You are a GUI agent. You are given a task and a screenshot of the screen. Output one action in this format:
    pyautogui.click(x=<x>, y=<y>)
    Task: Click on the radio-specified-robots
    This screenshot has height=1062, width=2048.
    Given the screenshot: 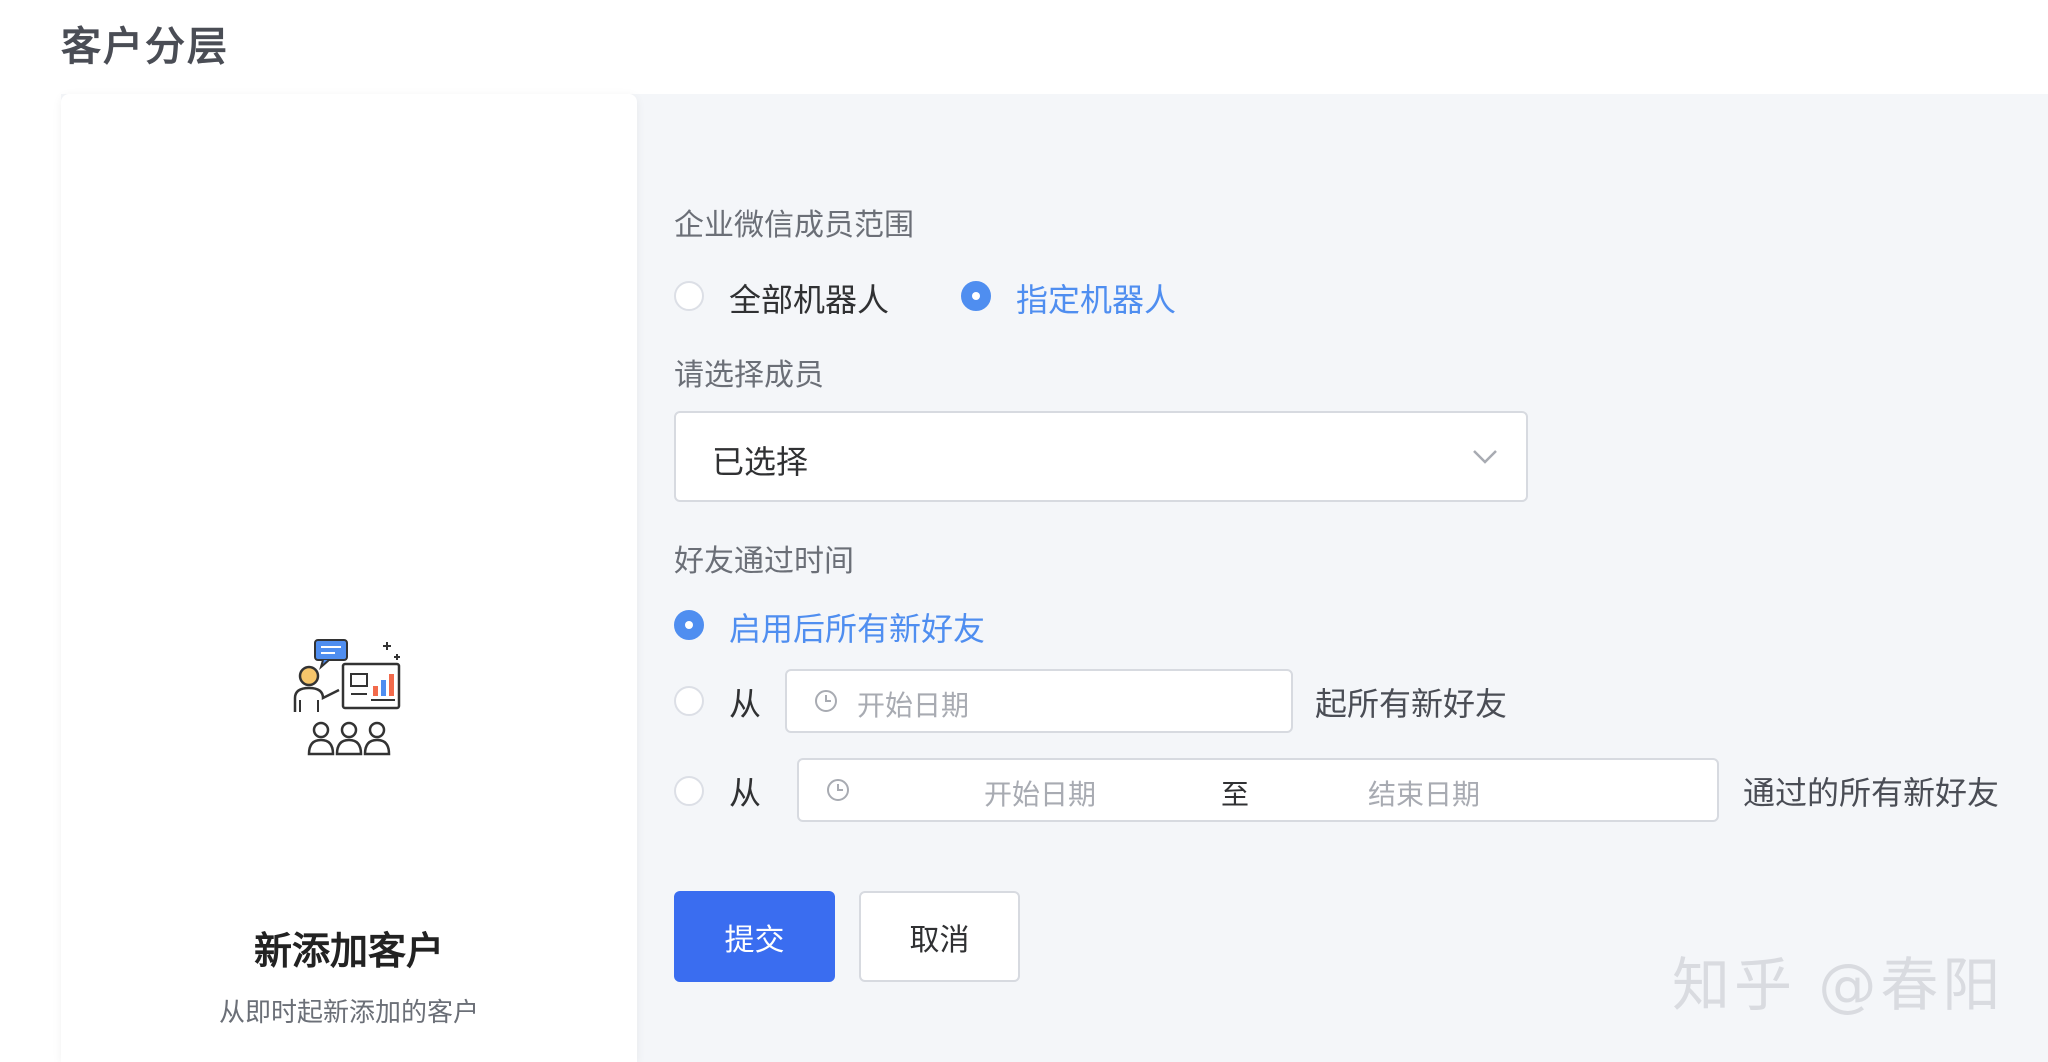 What is the action you would take?
    pyautogui.click(x=976, y=296)
    